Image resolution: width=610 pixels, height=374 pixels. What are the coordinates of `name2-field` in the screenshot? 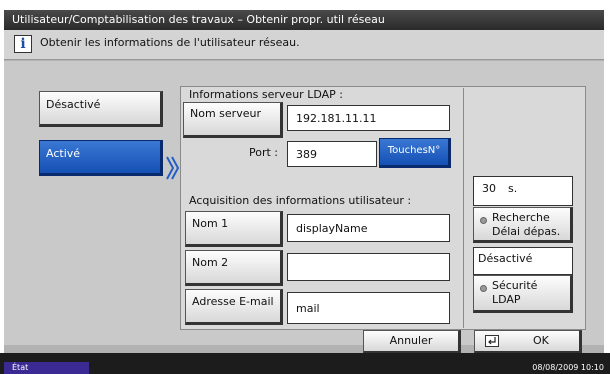 It's located at (368, 267).